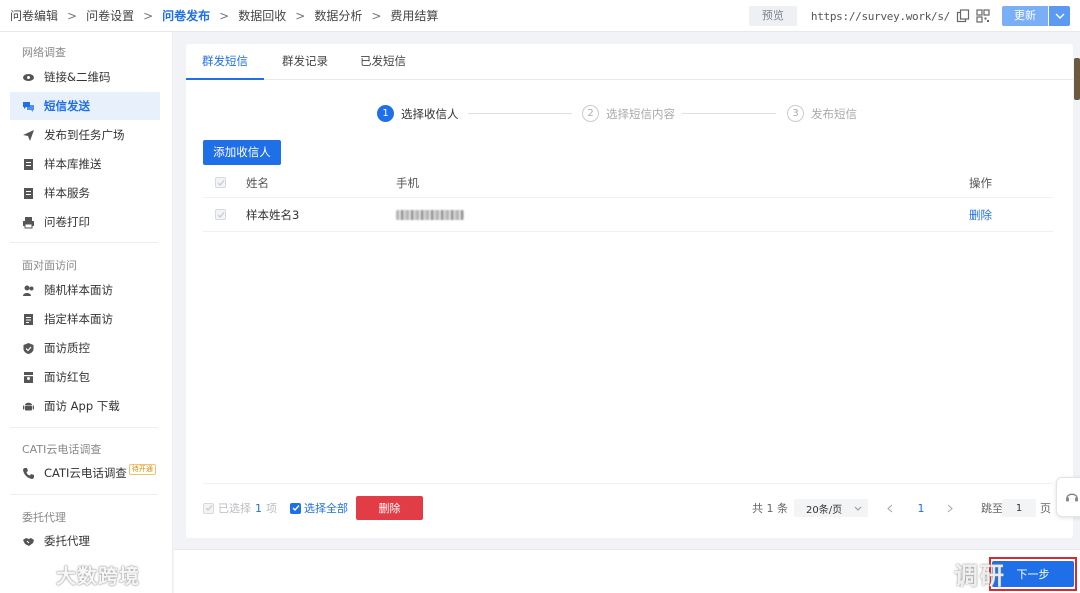 Image resolution: width=1080 pixels, height=593 pixels. I want to click on update-button: 更新, so click(1025, 16).